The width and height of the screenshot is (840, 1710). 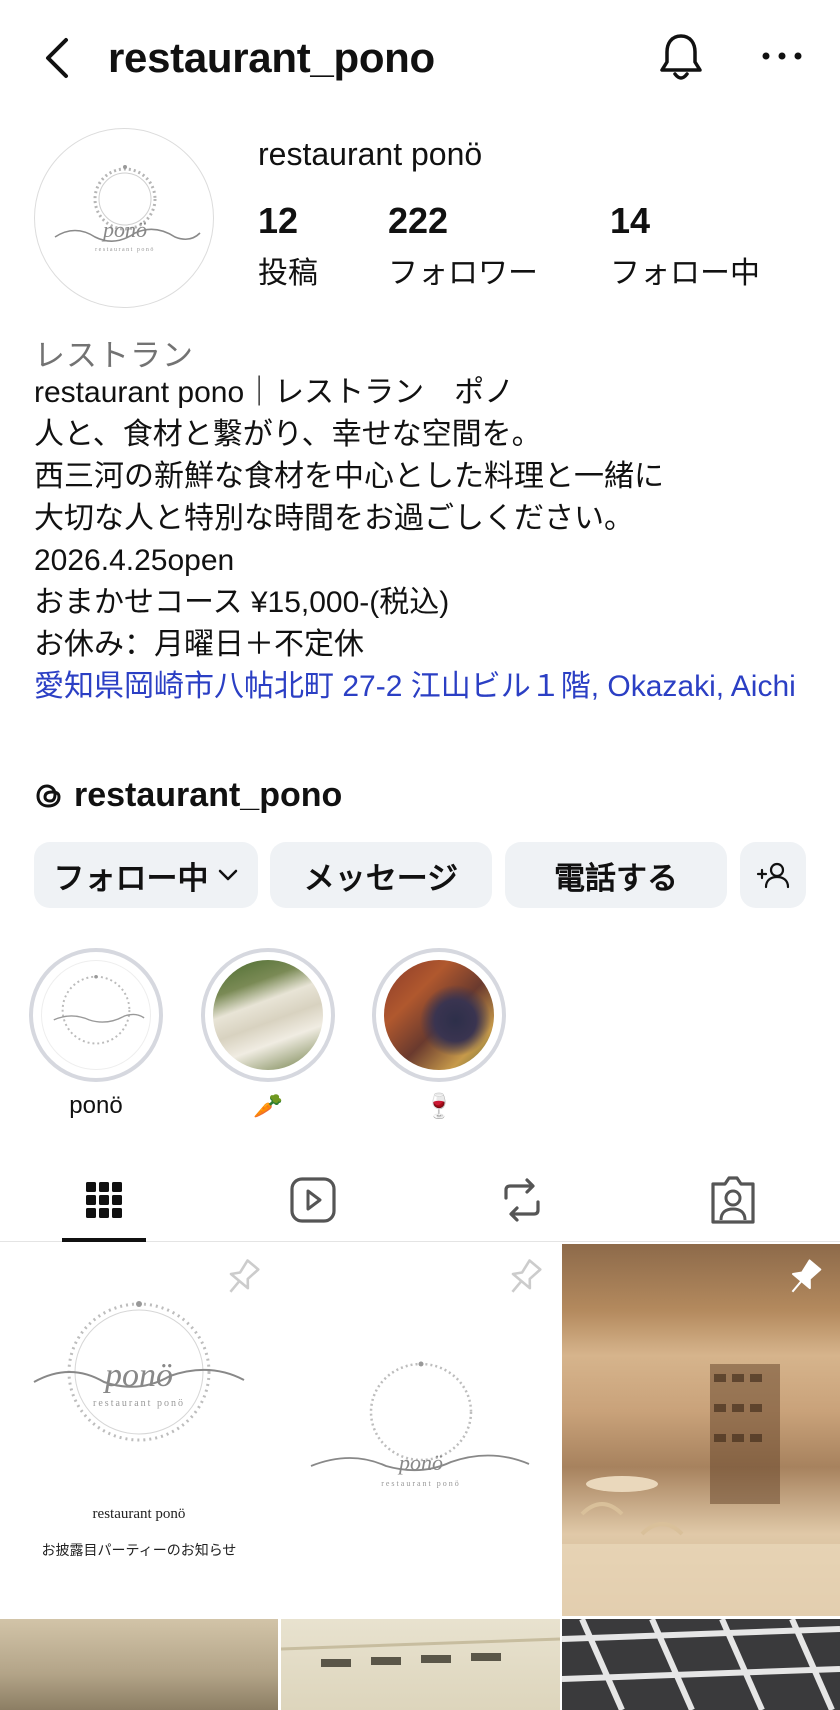 I want to click on highlight-item: ponö, so click(x=96, y=1037).